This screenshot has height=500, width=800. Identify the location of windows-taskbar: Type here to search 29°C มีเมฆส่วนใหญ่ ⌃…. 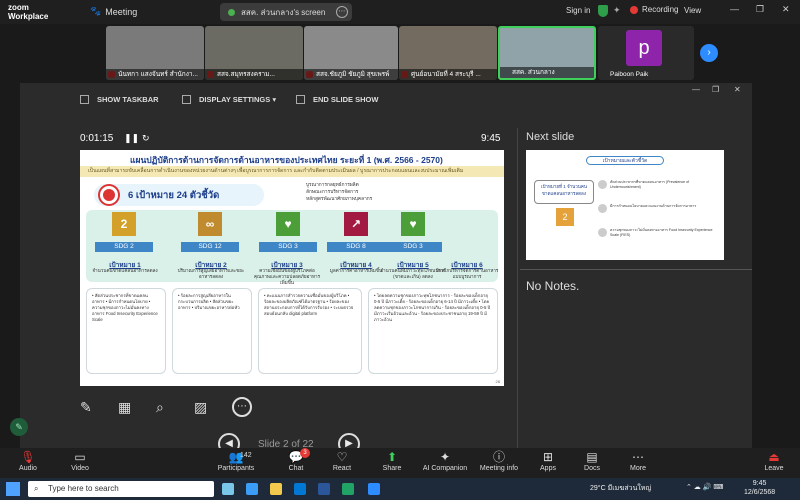
(400, 489).